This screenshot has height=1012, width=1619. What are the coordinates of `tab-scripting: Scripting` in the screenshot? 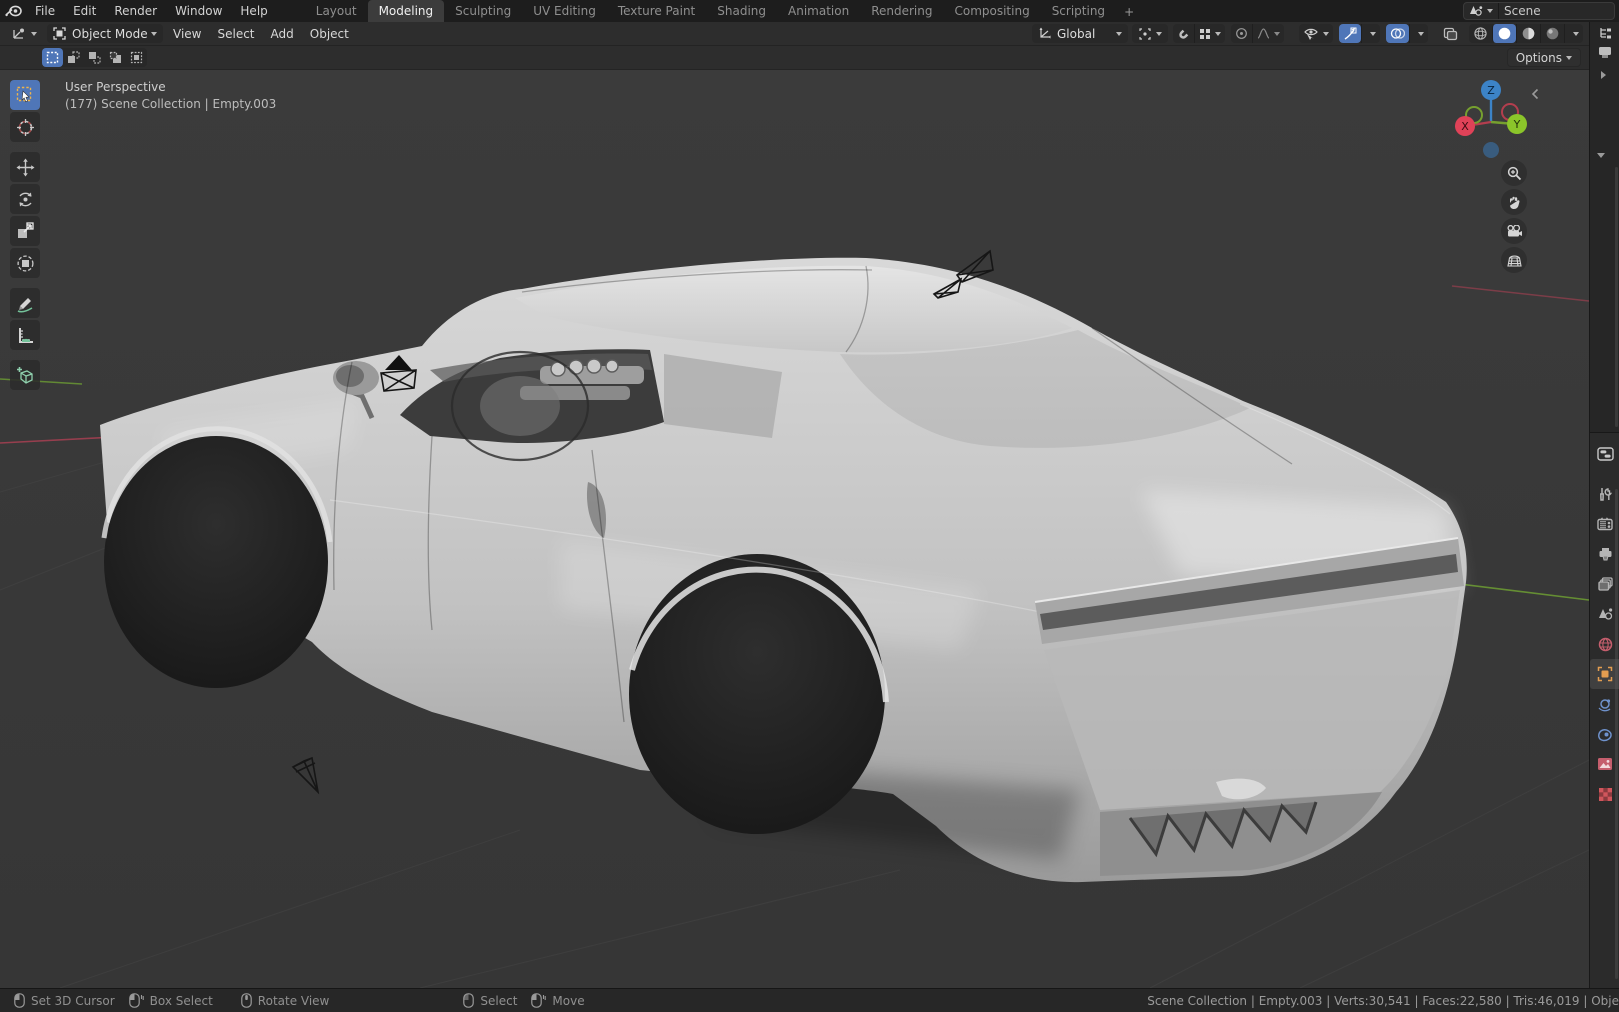 It's located at (1078, 11).